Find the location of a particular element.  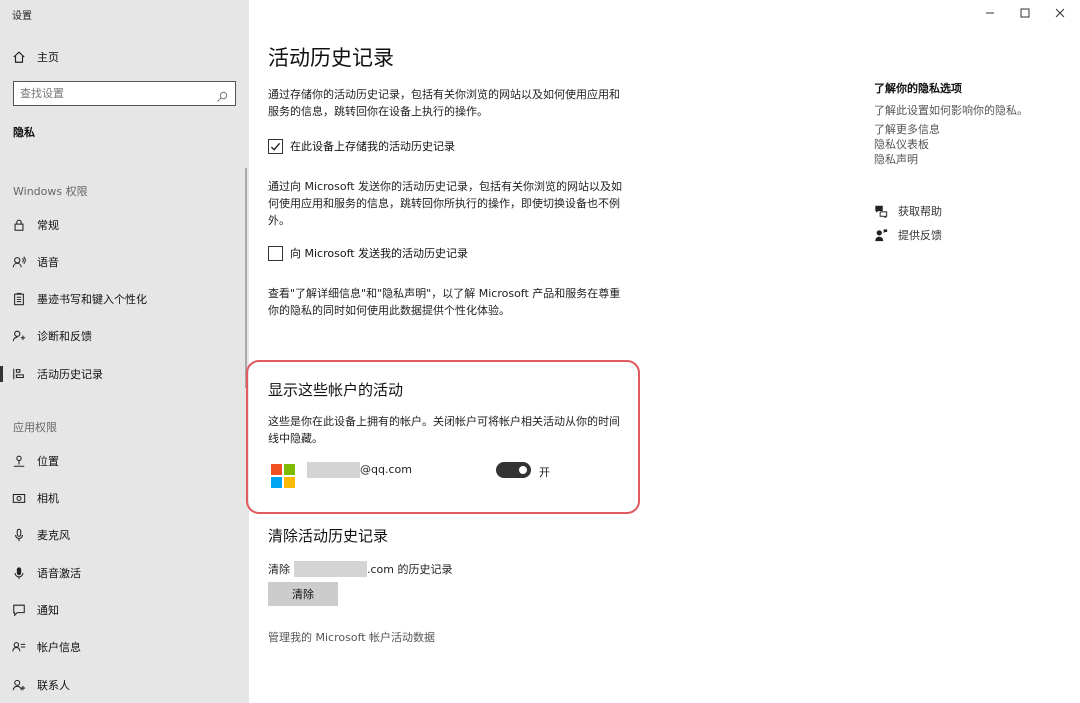

voice-activation-icon is located at coordinates (19, 573).